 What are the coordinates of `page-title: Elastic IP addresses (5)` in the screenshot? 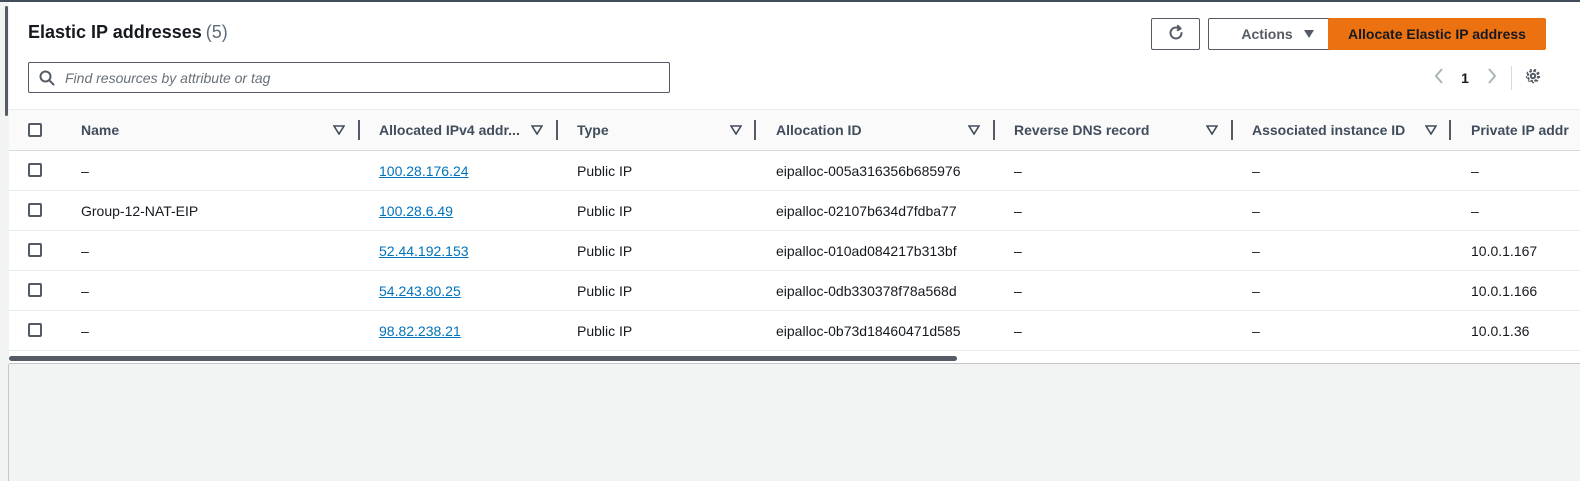 It's located at (128, 32).